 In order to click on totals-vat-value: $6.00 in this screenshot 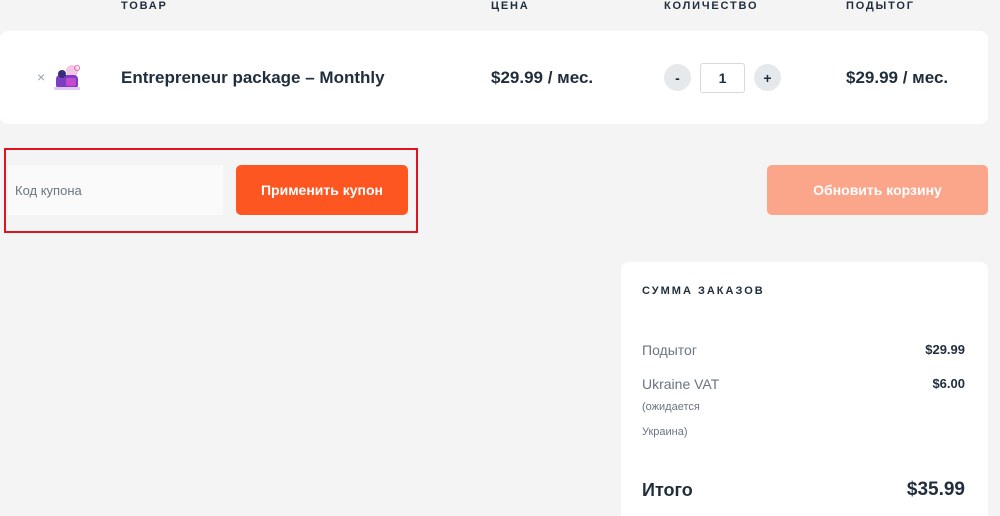, I will do `click(948, 383)`.